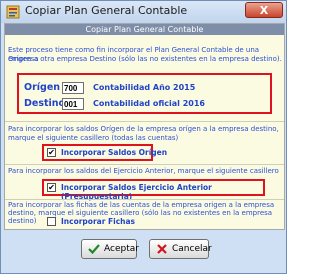 The height and width of the screenshot is (274, 320). I want to click on origen-description: Contabilidad Año 2015, so click(144, 87).